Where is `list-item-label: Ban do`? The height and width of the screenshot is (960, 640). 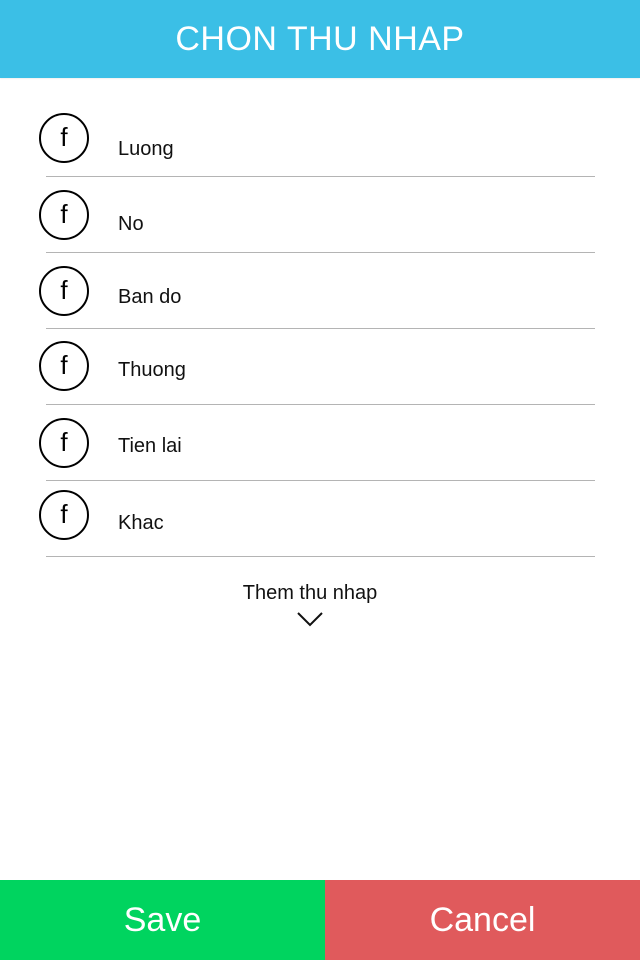 list-item-label: Ban do is located at coordinates (150, 297).